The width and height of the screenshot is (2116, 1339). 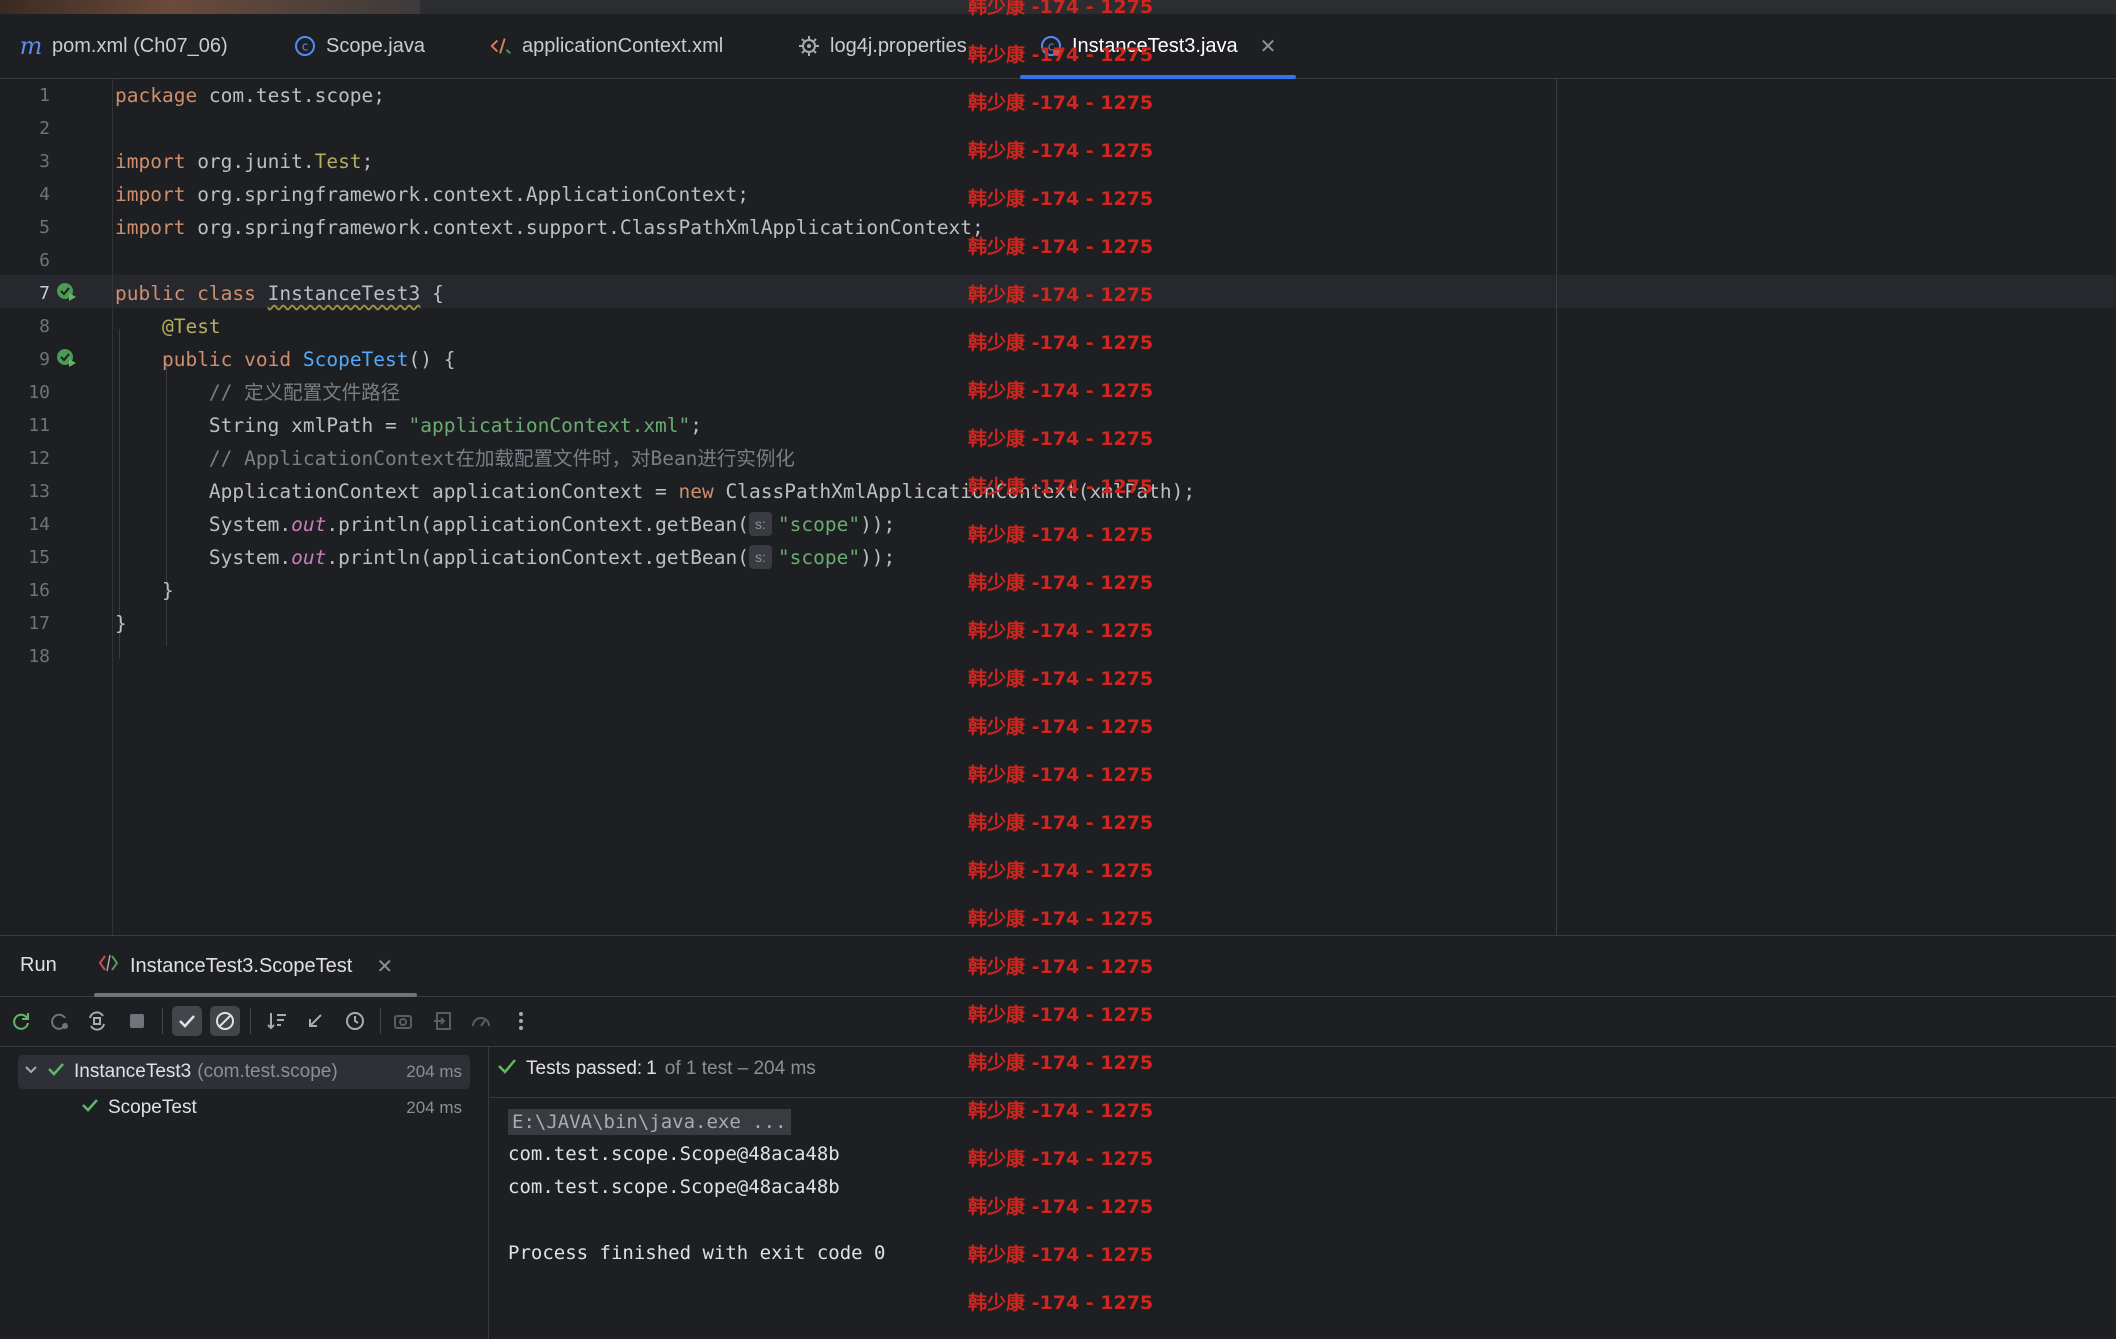 What do you see at coordinates (39, 656) in the screenshot?
I see `line-number: 18` at bounding box center [39, 656].